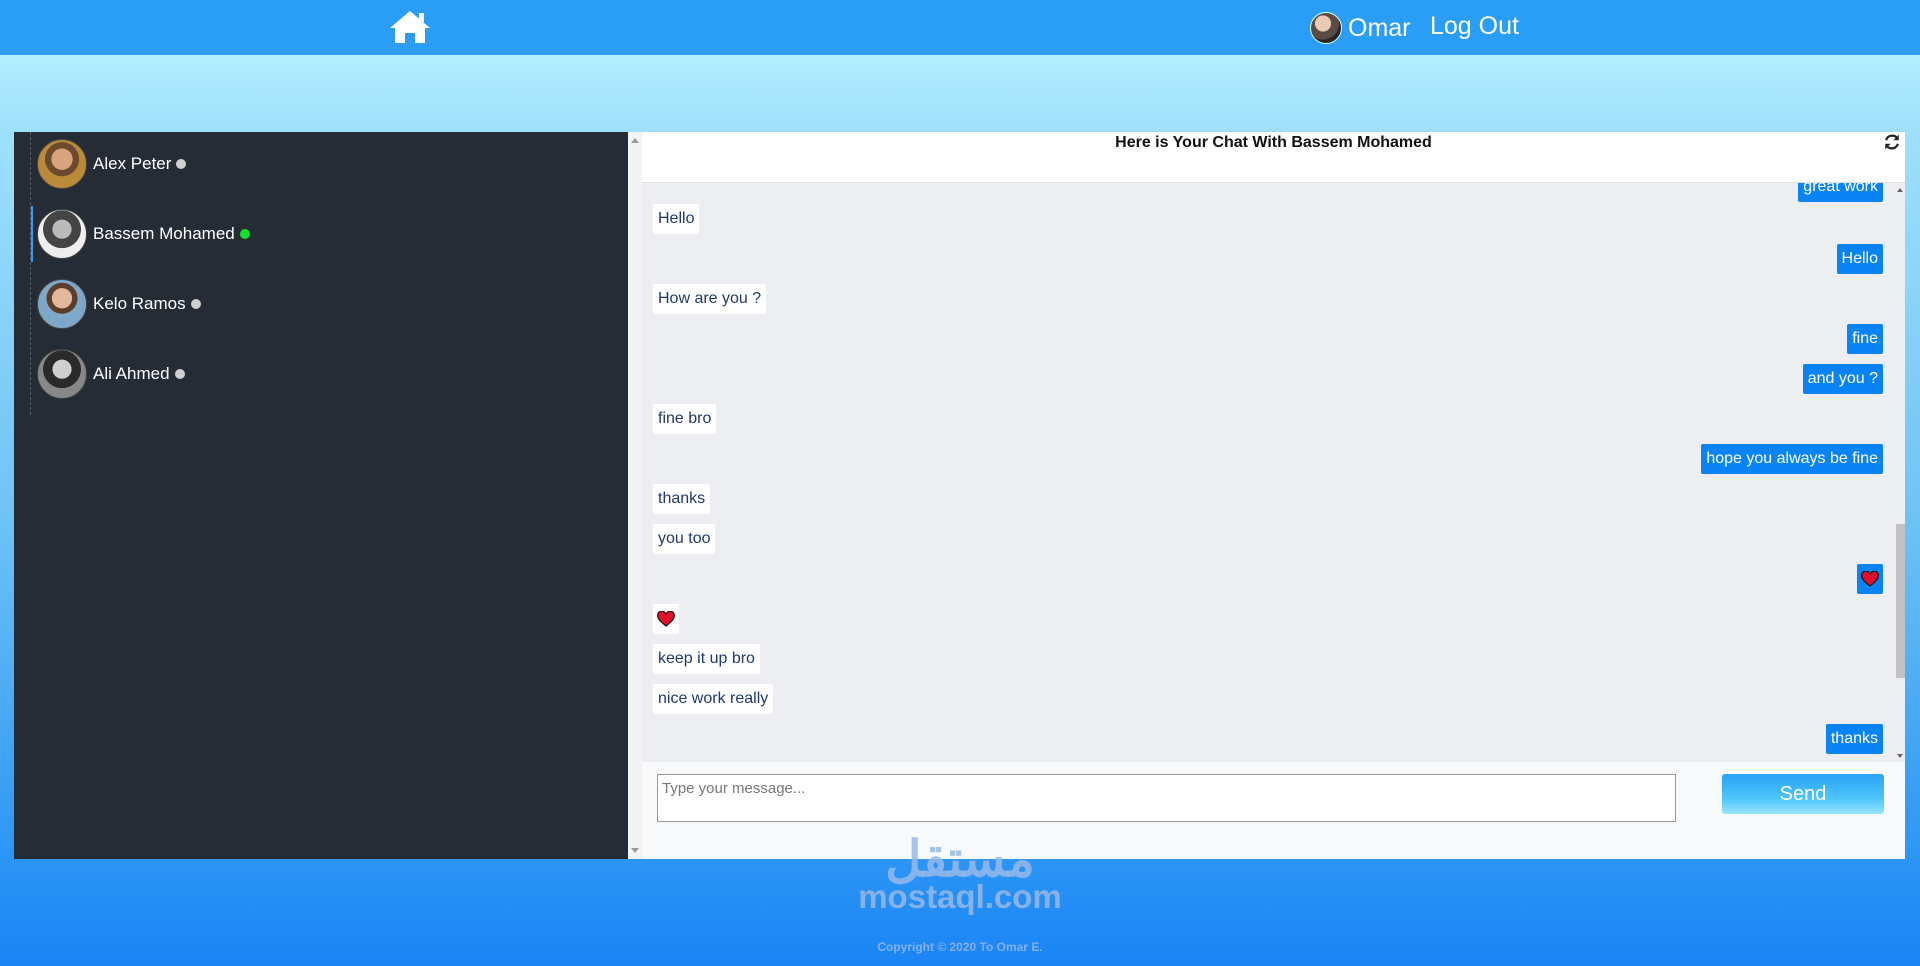 The width and height of the screenshot is (1920, 966). I want to click on user-name: Omar, so click(1379, 27).